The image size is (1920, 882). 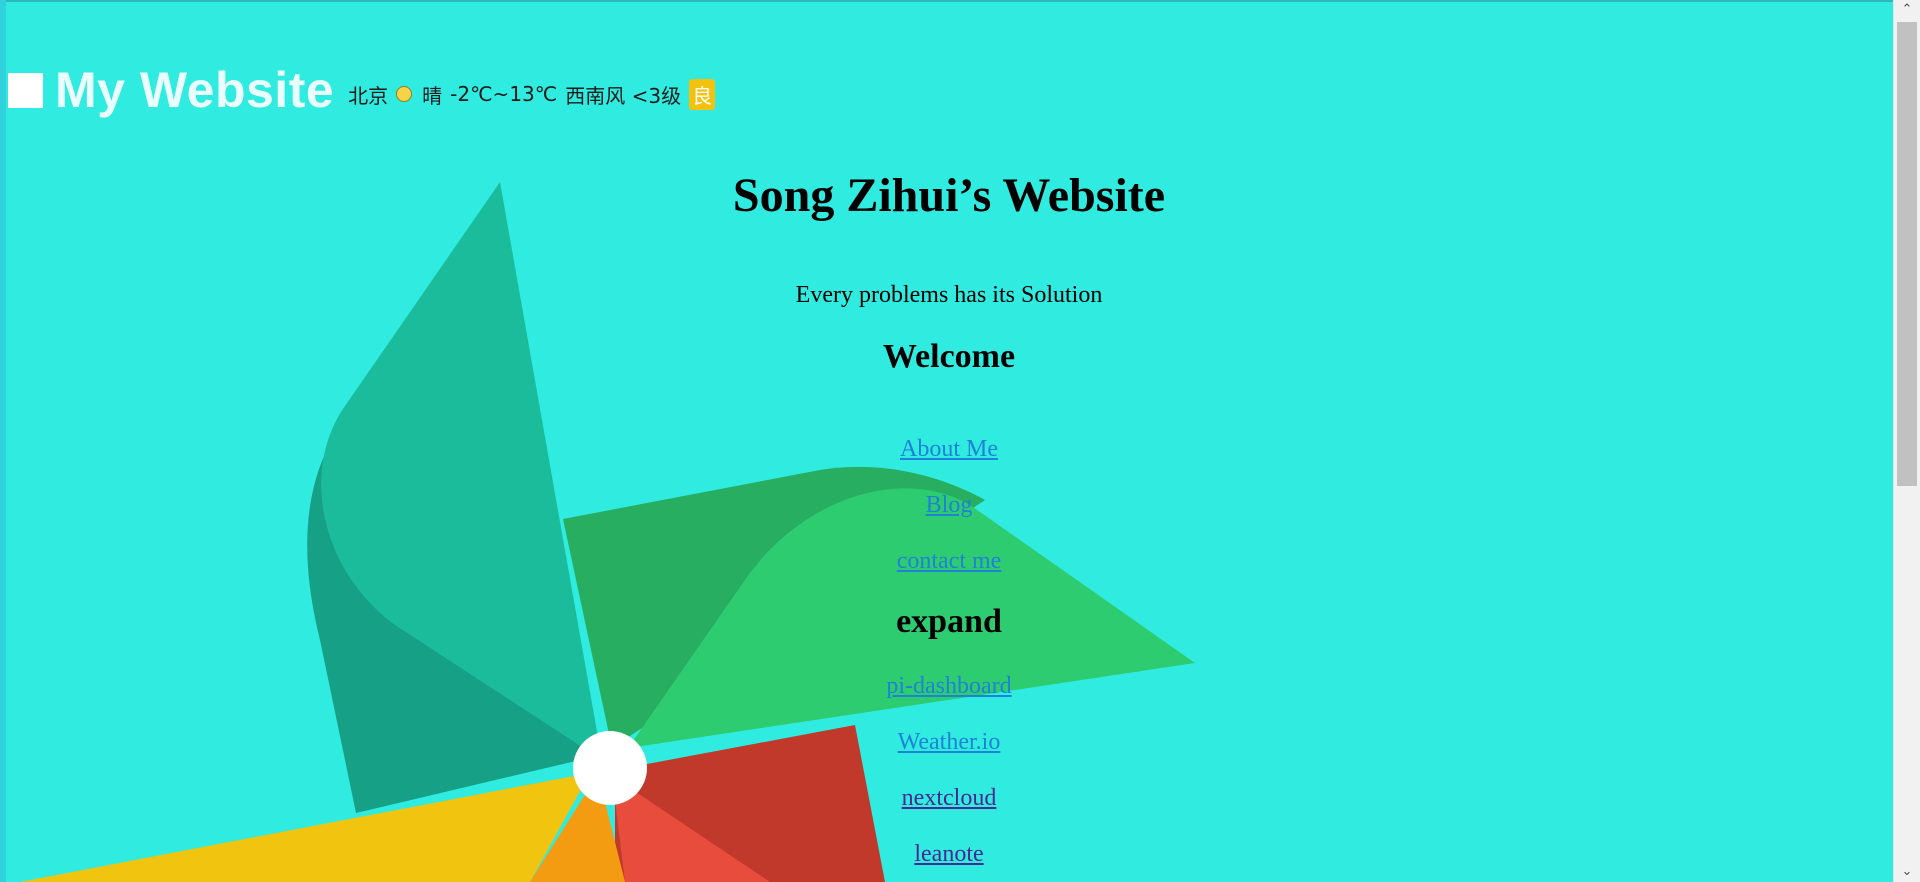 What do you see at coordinates (949, 449) in the screenshot?
I see `about-me-link: About Me` at bounding box center [949, 449].